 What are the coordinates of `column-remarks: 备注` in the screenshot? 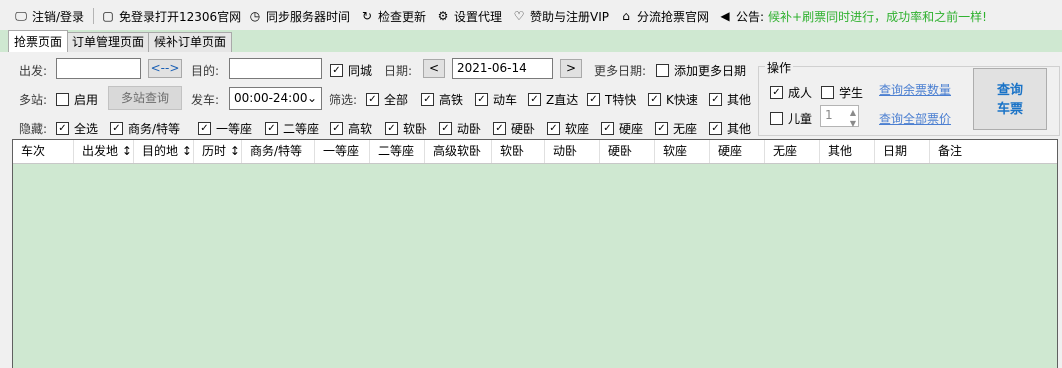 It's located at (993, 151).